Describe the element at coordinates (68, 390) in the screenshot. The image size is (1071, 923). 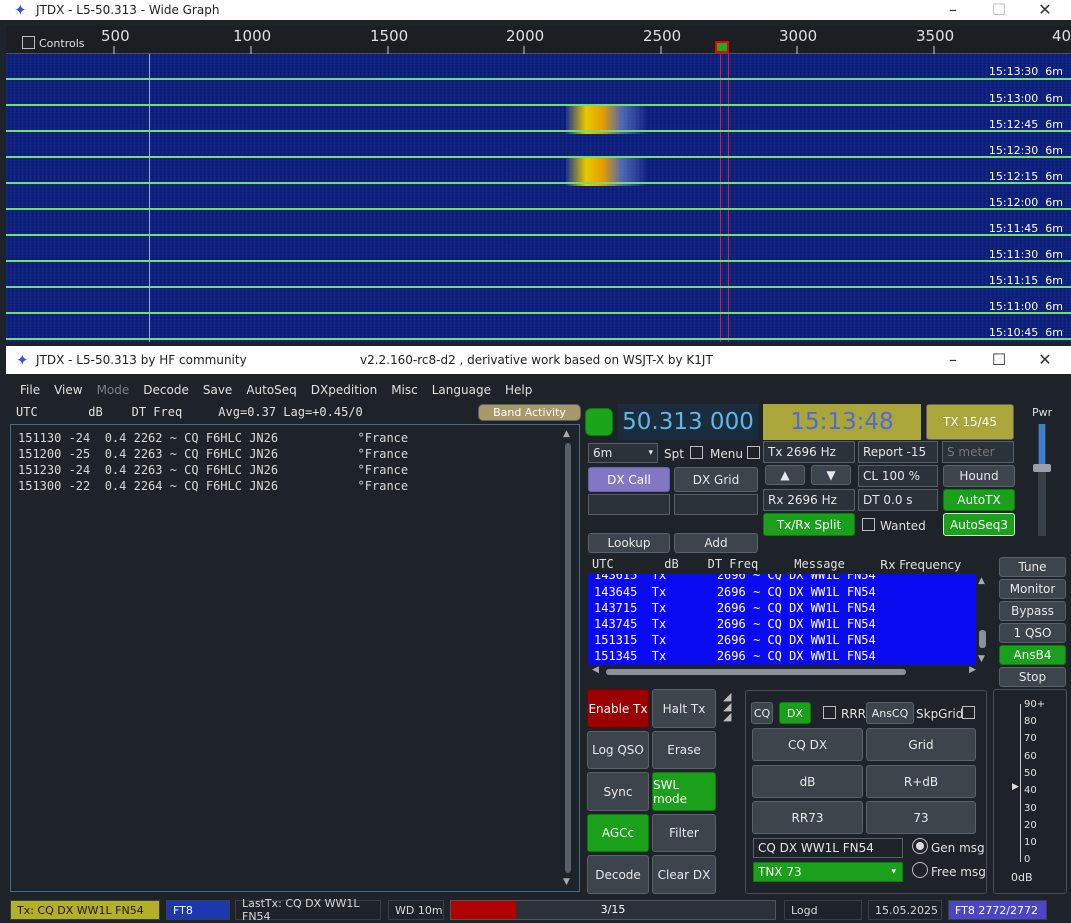
I see `menu-view: View` at that location.